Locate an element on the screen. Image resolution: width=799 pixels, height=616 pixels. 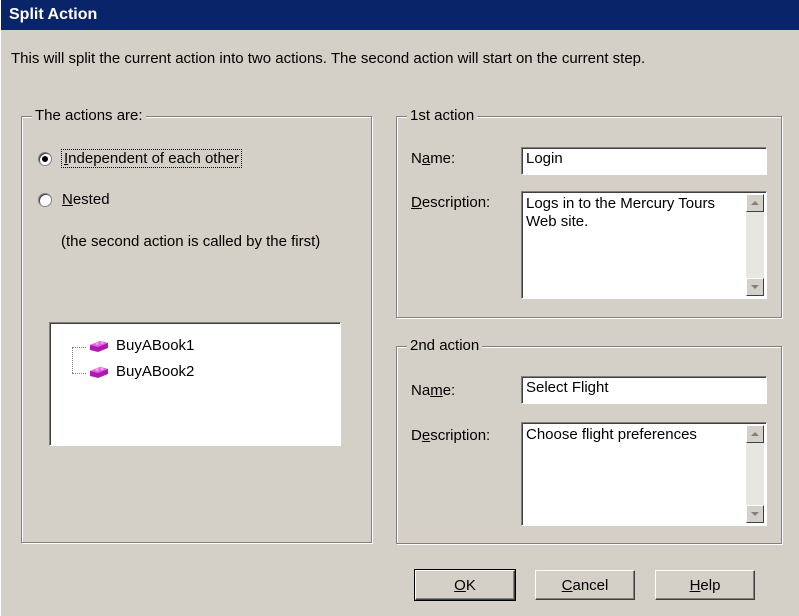
radio-selected-dot is located at coordinates (45, 158).